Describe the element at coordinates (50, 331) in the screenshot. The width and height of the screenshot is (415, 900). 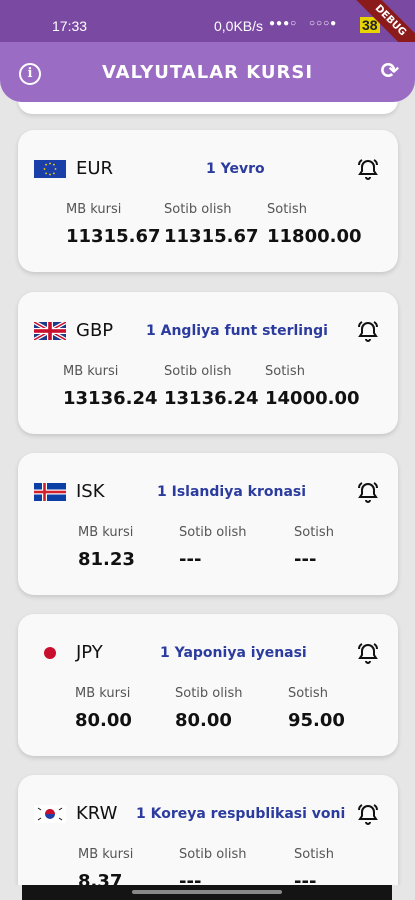
I see `gb-flag-icon` at that location.